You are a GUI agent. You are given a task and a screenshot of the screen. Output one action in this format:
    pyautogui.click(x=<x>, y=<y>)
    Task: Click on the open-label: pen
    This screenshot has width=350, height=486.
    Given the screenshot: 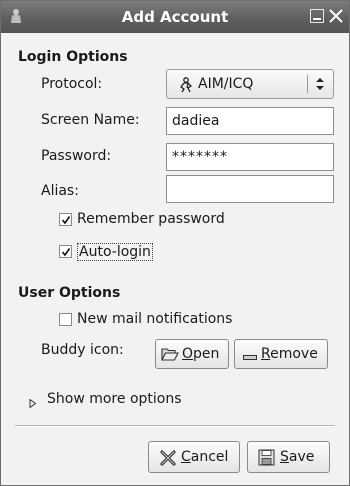 What is the action you would take?
    pyautogui.click(x=206, y=354)
    